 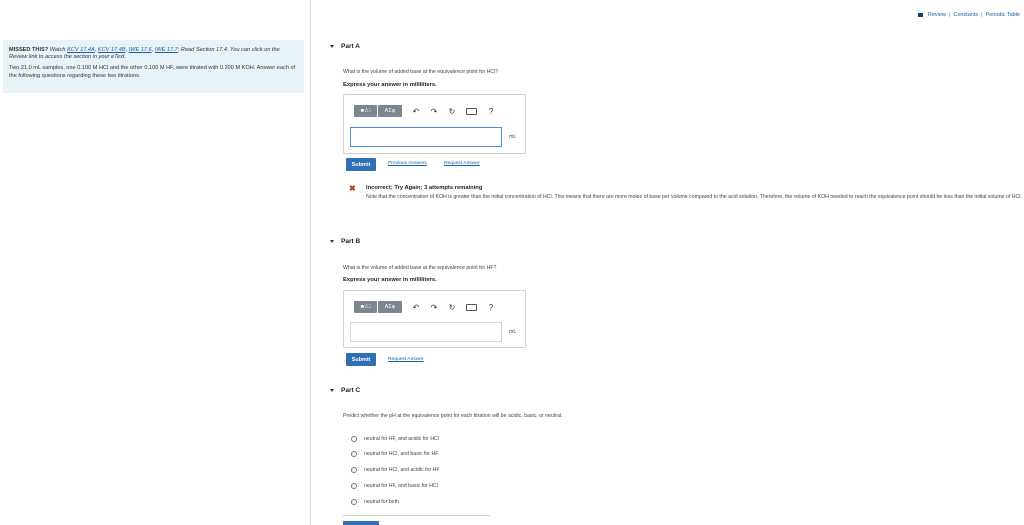 I want to click on link-kcv-17-4b: KCV 17.4B, so click(x=112, y=50).